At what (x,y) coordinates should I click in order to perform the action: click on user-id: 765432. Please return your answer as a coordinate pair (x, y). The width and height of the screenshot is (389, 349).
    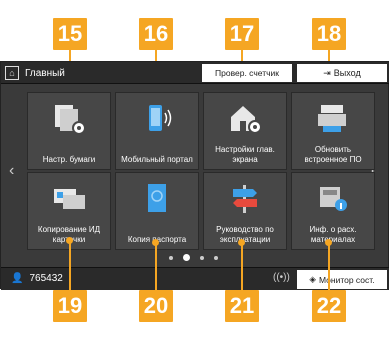
    Looking at the image, I should click on (46, 278).